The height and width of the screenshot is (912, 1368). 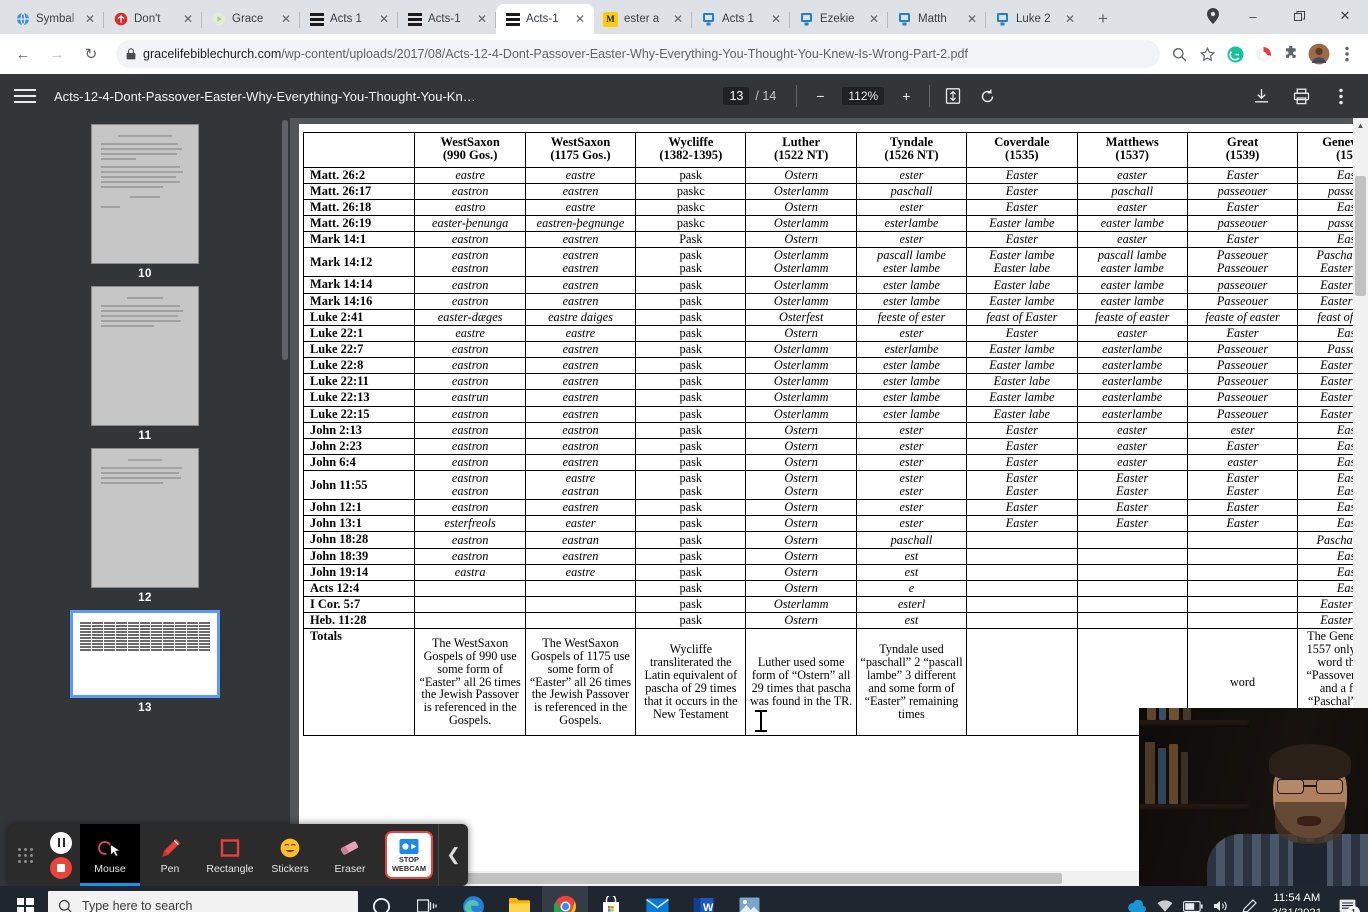 I want to click on action-center-icon: 1, so click(x=1347, y=899).